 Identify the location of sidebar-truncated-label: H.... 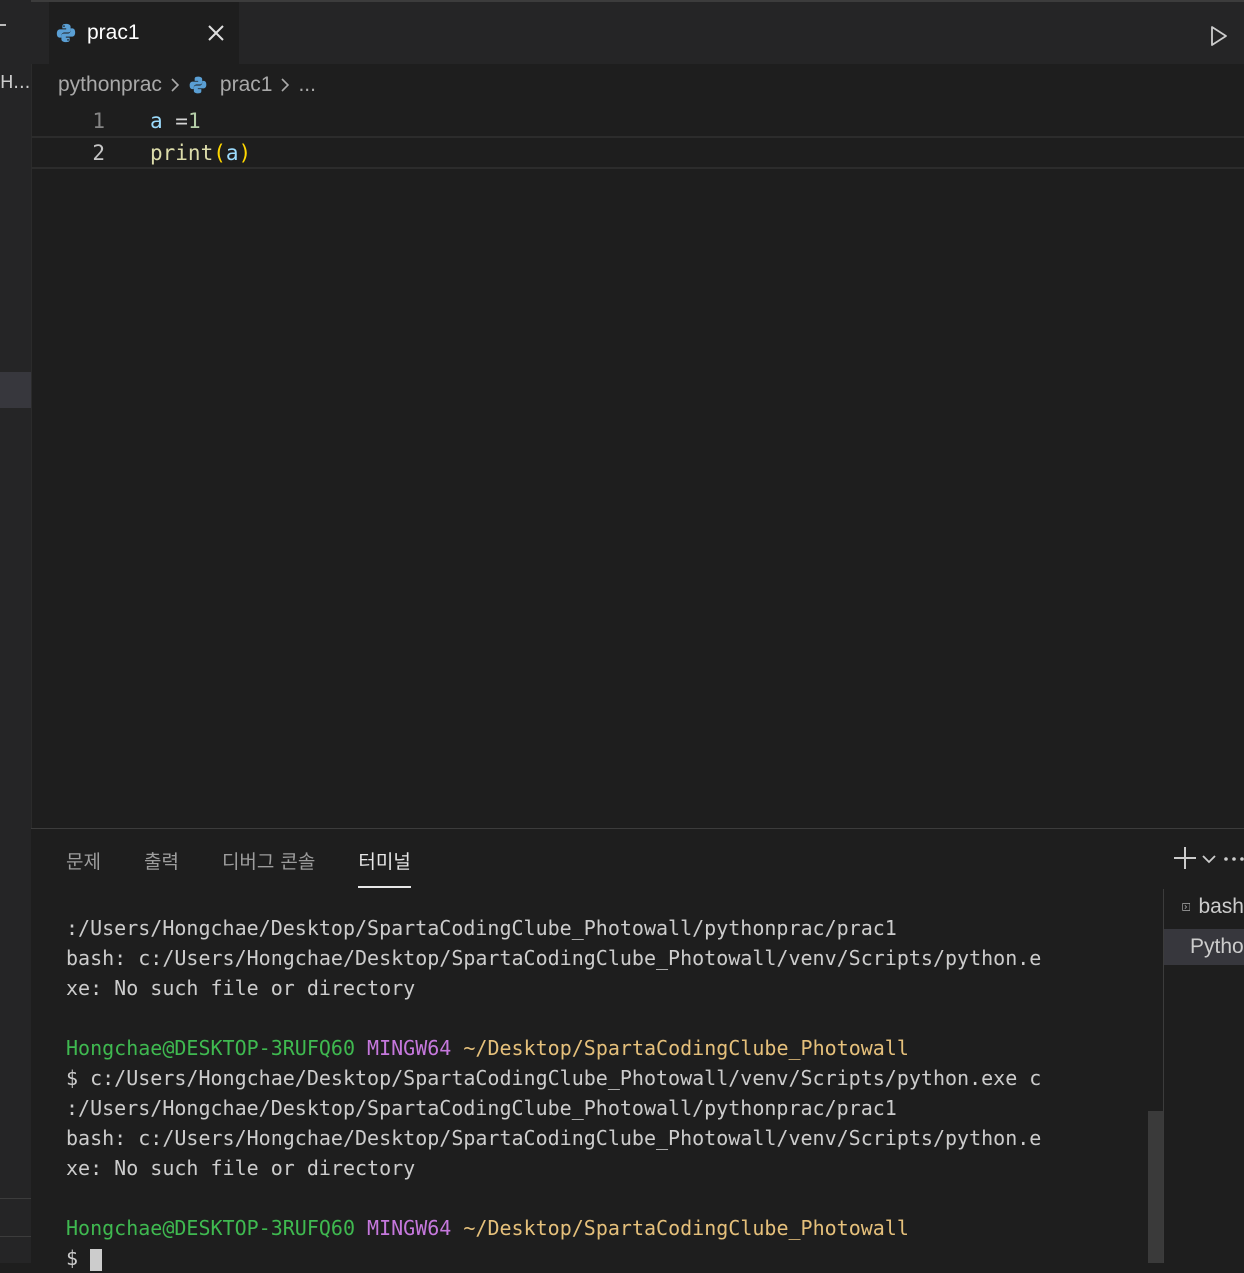
(15, 82).